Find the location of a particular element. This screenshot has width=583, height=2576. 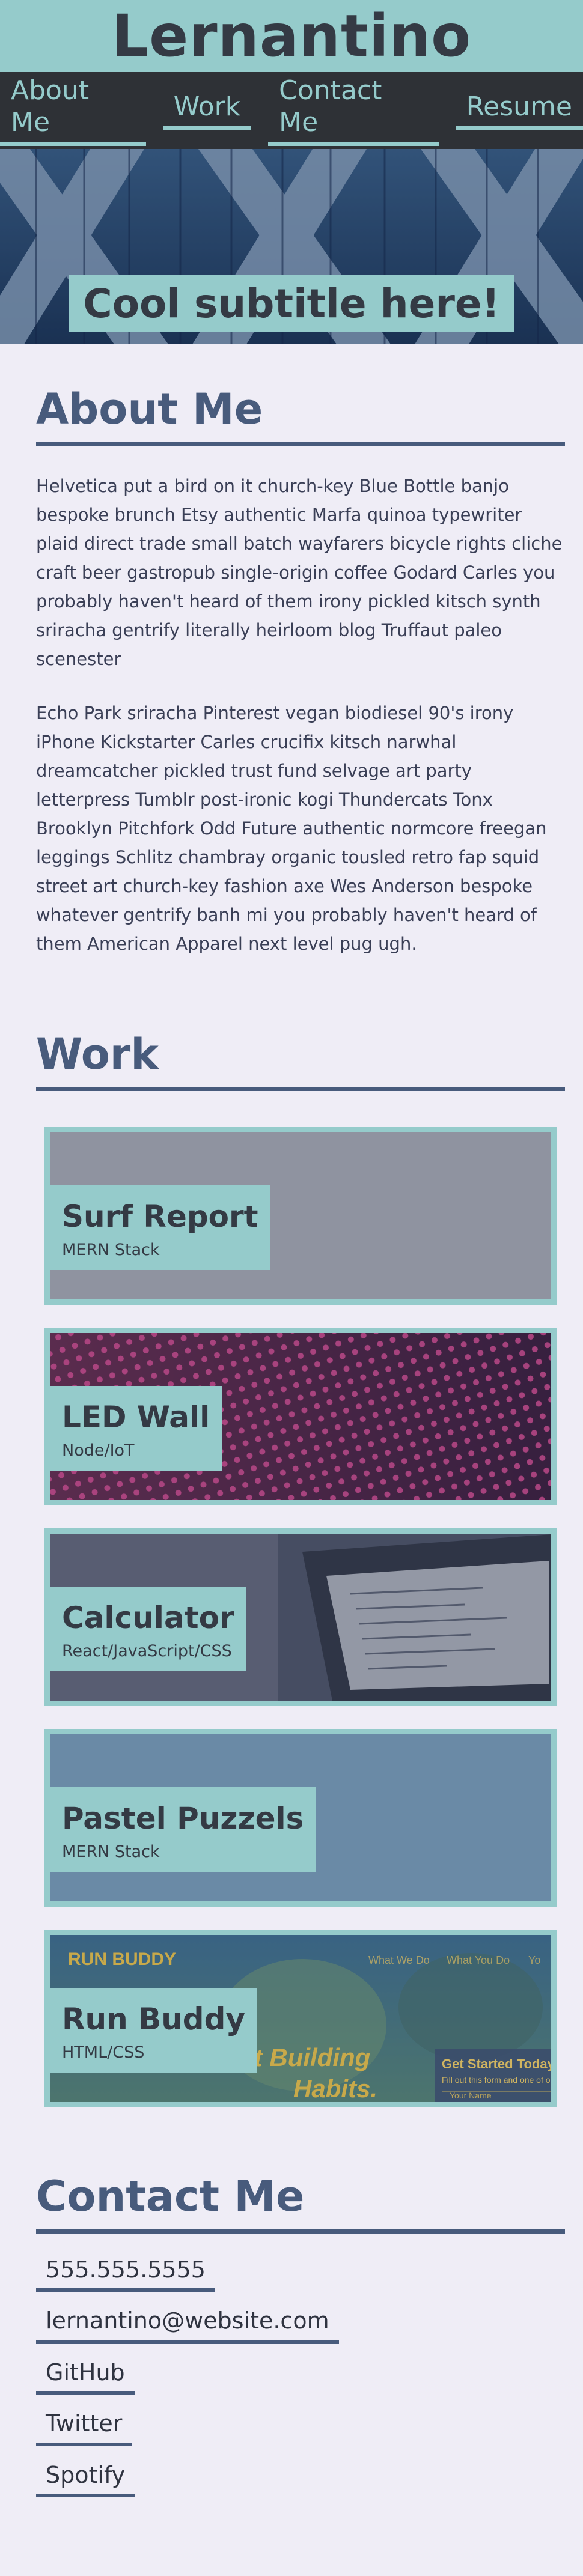

project-image-calculator: Calculator React/JavaScript/CSS is located at coordinates (300, 1617).